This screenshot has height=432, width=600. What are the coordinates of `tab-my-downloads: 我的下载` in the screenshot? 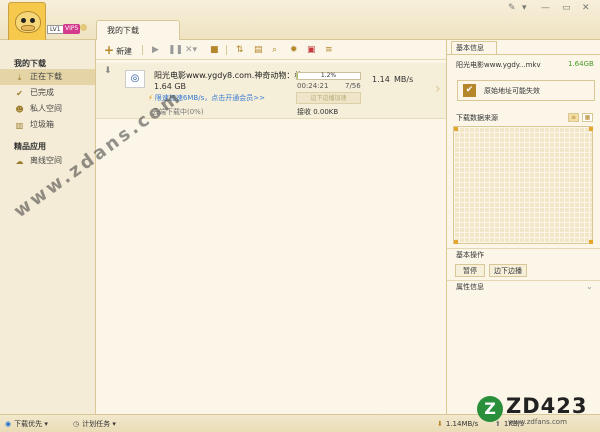 It's located at (138, 30).